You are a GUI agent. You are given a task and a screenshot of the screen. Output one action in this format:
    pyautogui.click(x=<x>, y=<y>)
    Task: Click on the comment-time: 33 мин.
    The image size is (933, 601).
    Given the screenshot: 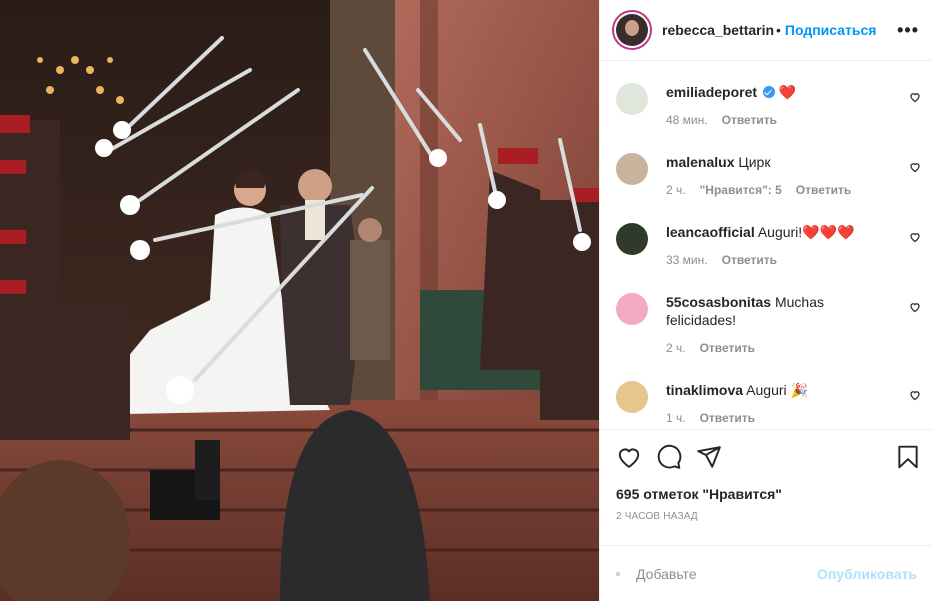 What is the action you would take?
    pyautogui.click(x=687, y=260)
    